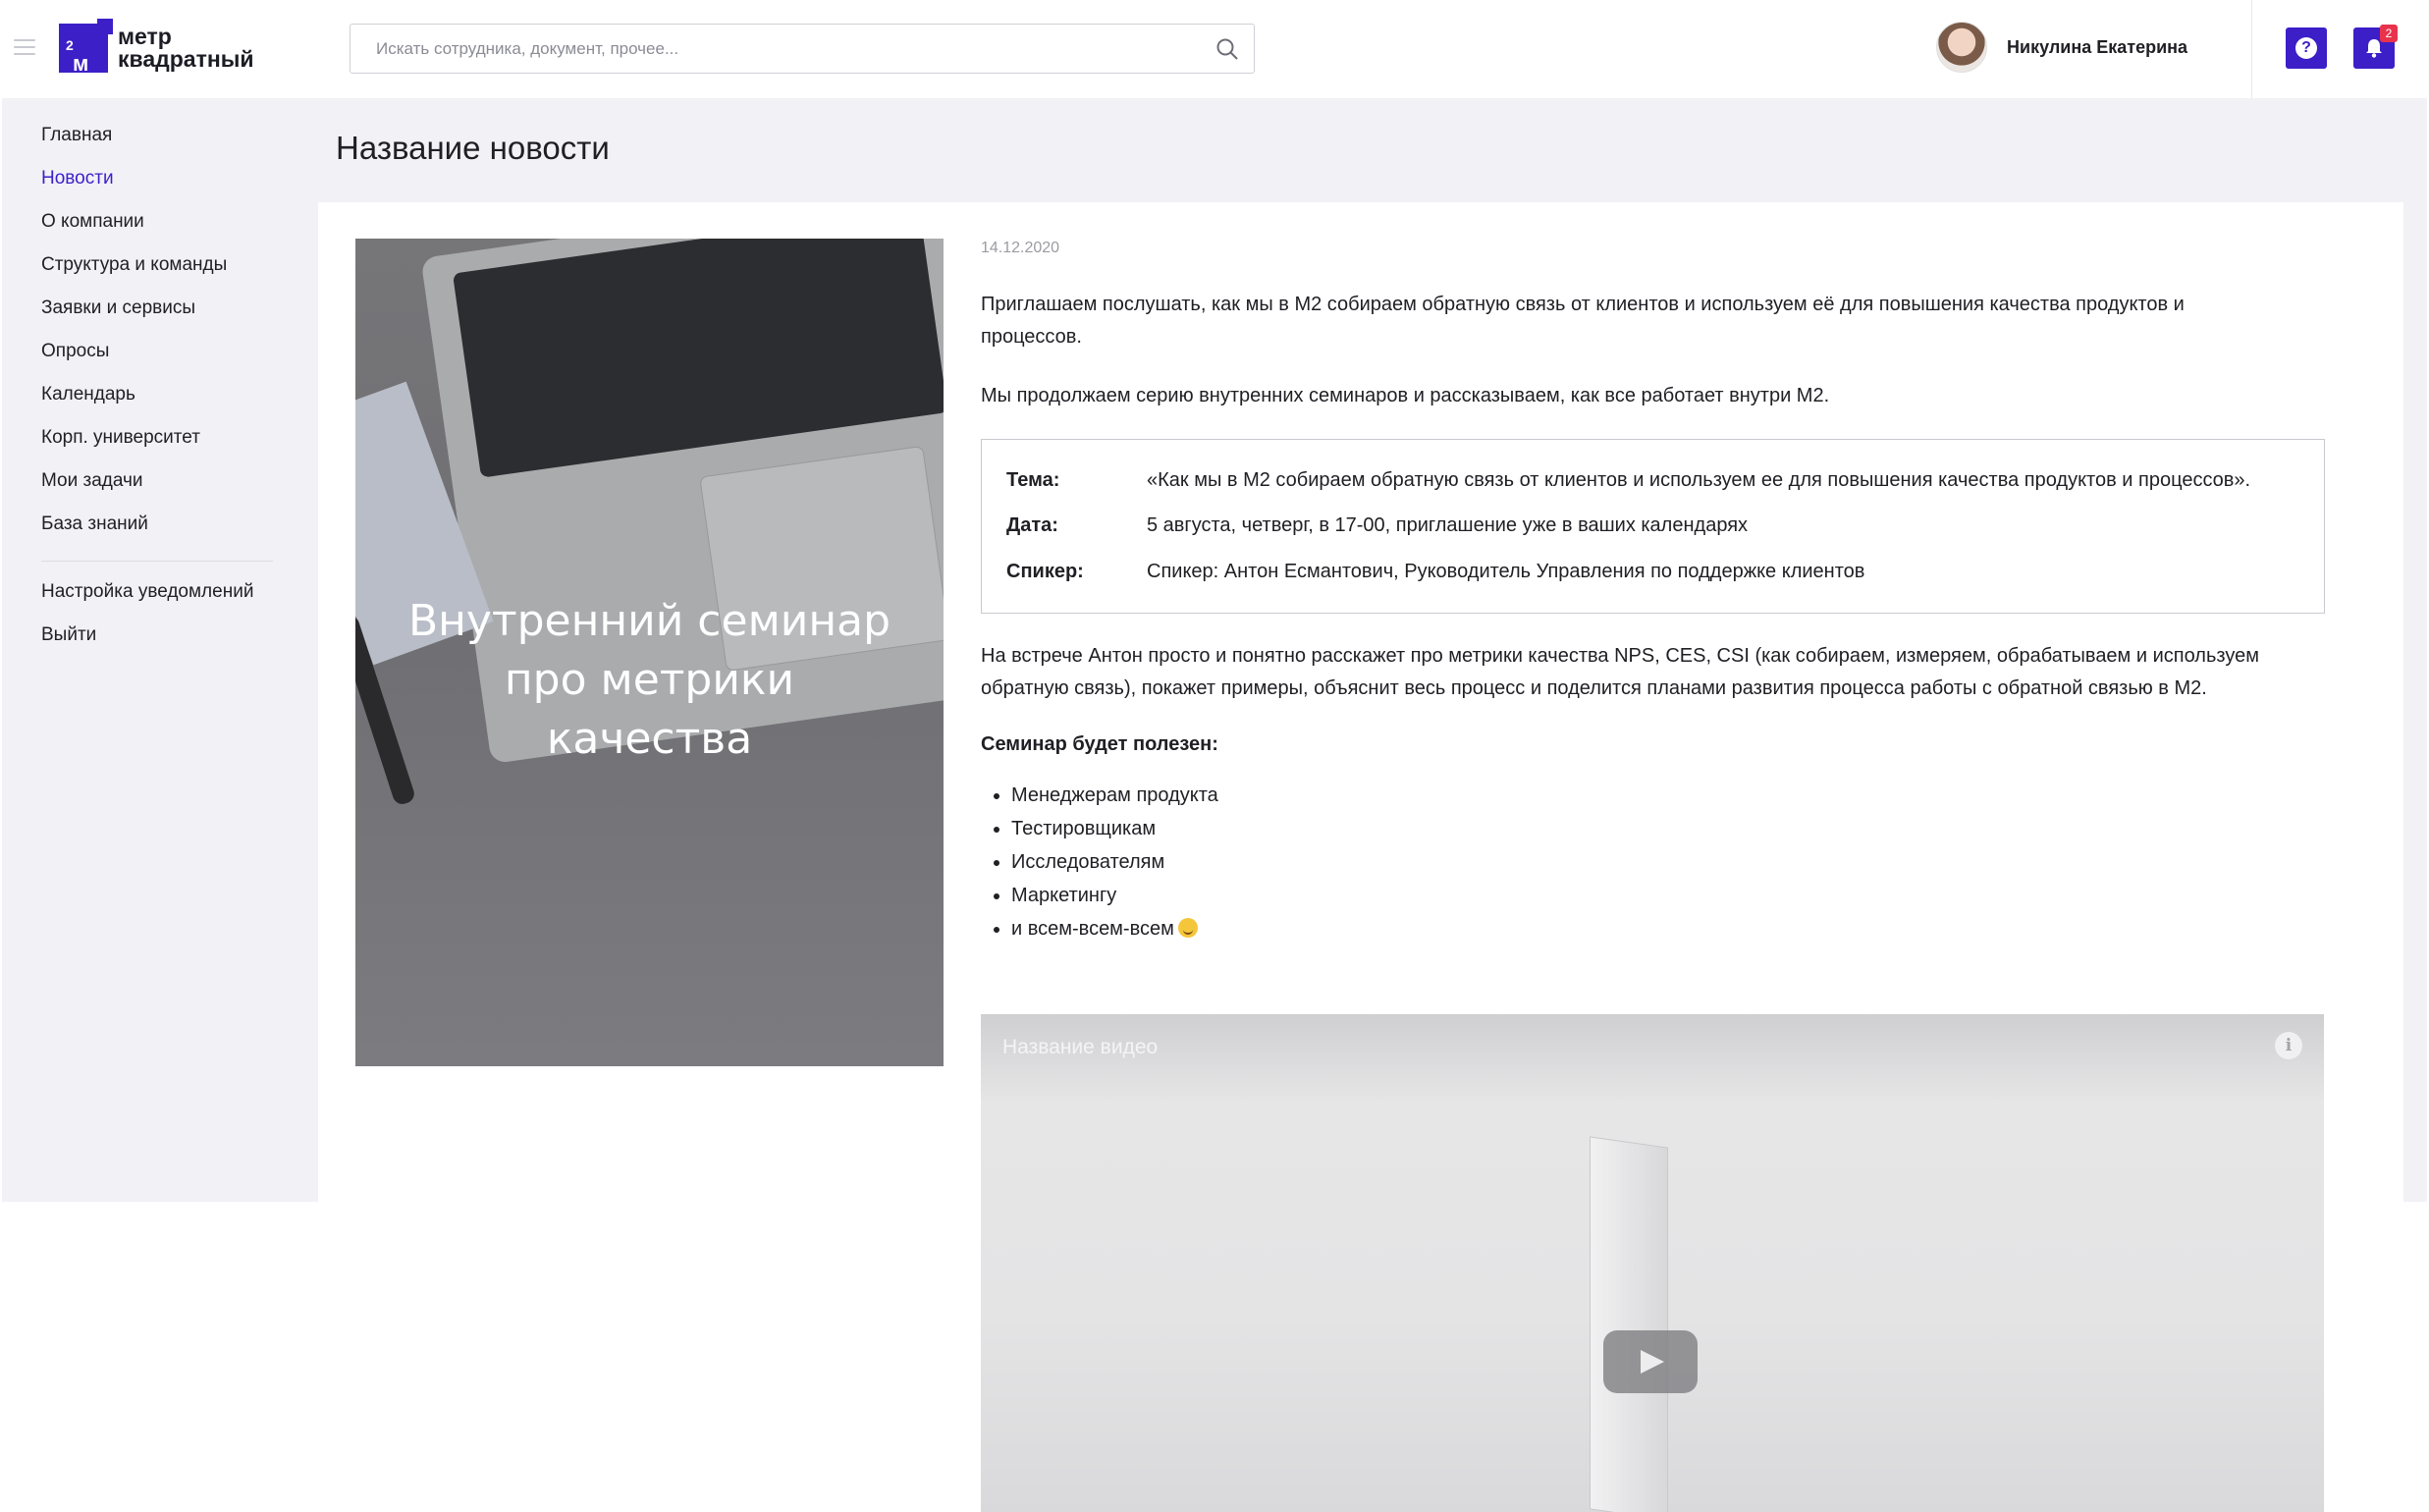 This screenshot has height=1512, width=2429. What do you see at coordinates (158, 144) in the screenshot?
I see `sidebar-item-home: Главная` at bounding box center [158, 144].